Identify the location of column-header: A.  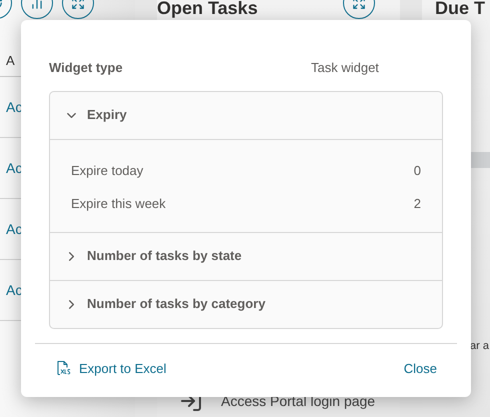
(10, 61).